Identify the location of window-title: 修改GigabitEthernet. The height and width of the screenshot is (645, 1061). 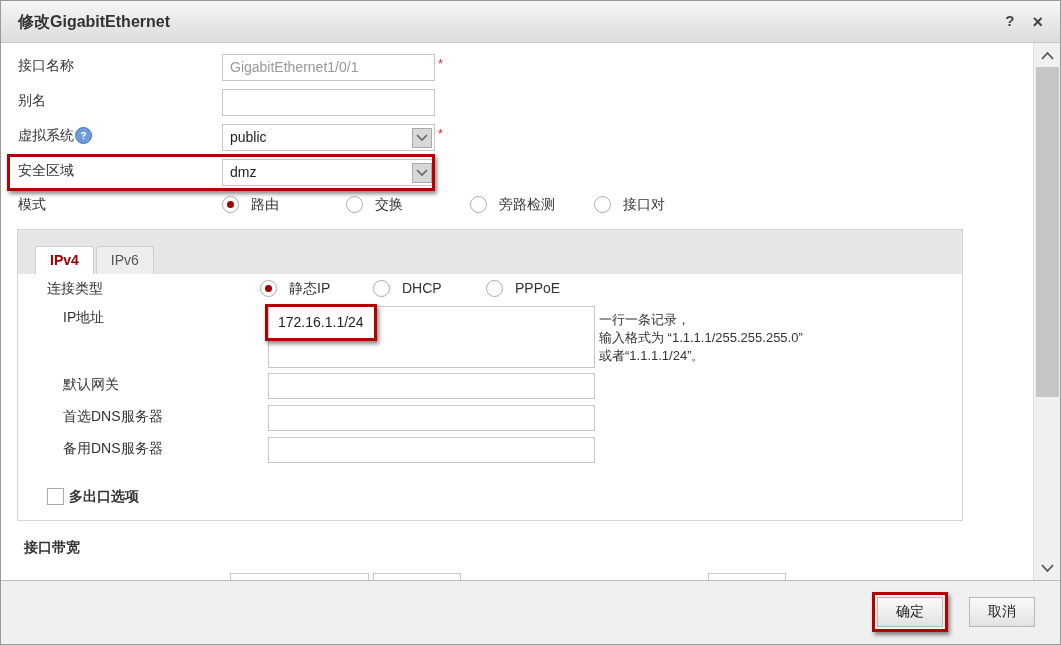
(94, 21).